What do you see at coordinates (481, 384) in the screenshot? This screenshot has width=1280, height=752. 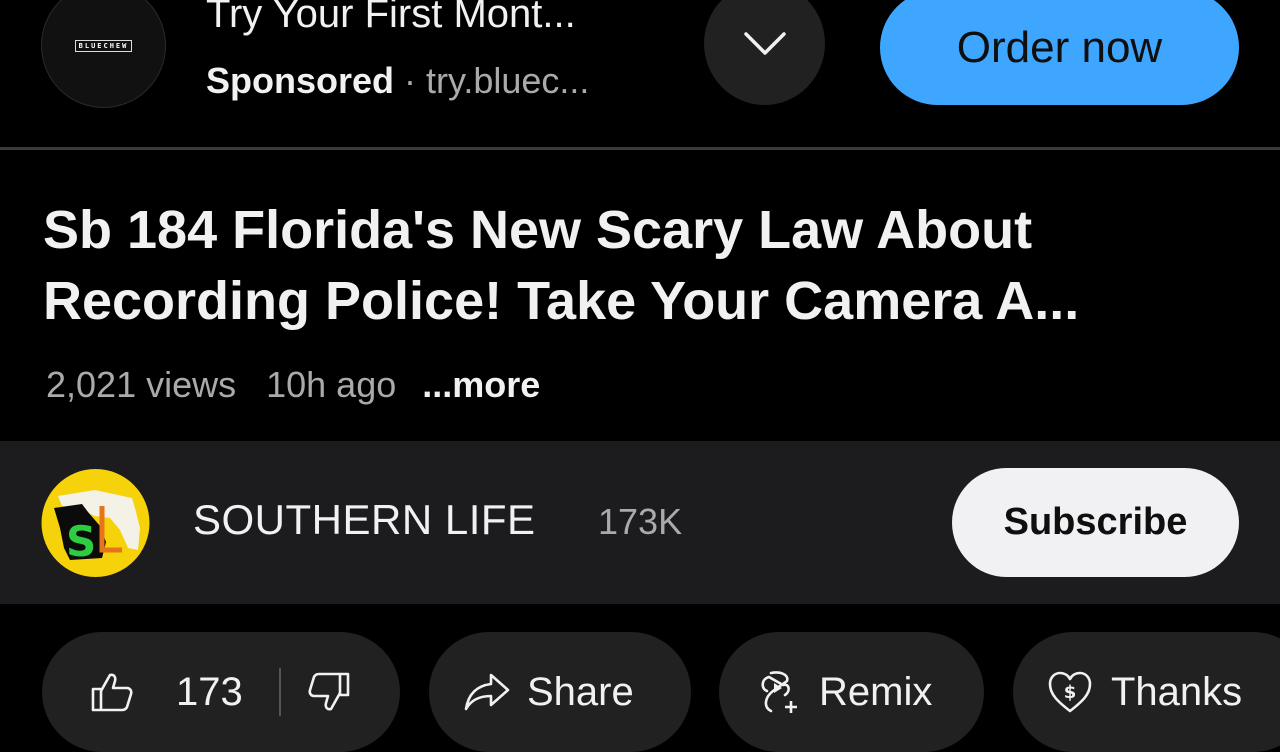 I see `more-link: ...more` at bounding box center [481, 384].